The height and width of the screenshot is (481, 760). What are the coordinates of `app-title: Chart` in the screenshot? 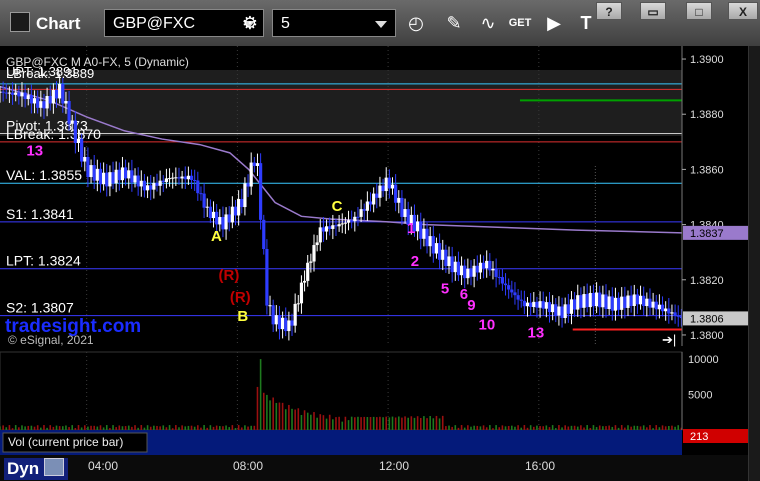 It's located at (45, 23).